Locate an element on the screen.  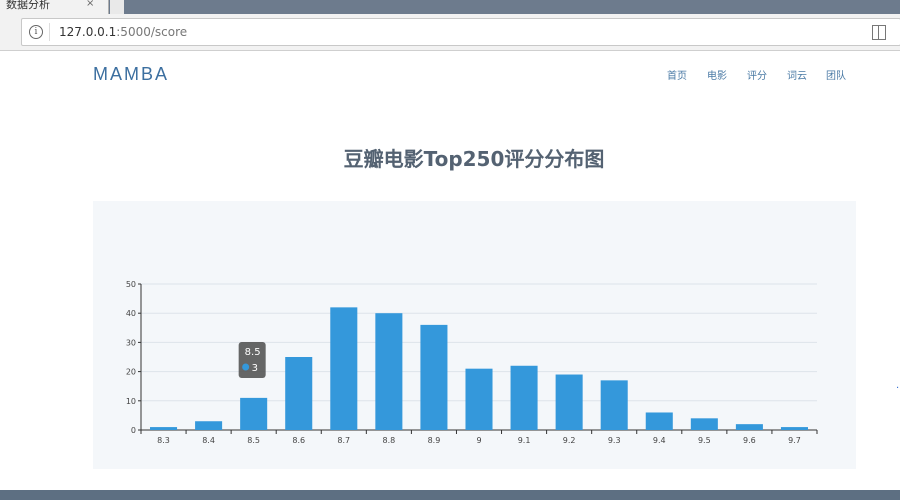
bar-9.7 is located at coordinates (794, 428).